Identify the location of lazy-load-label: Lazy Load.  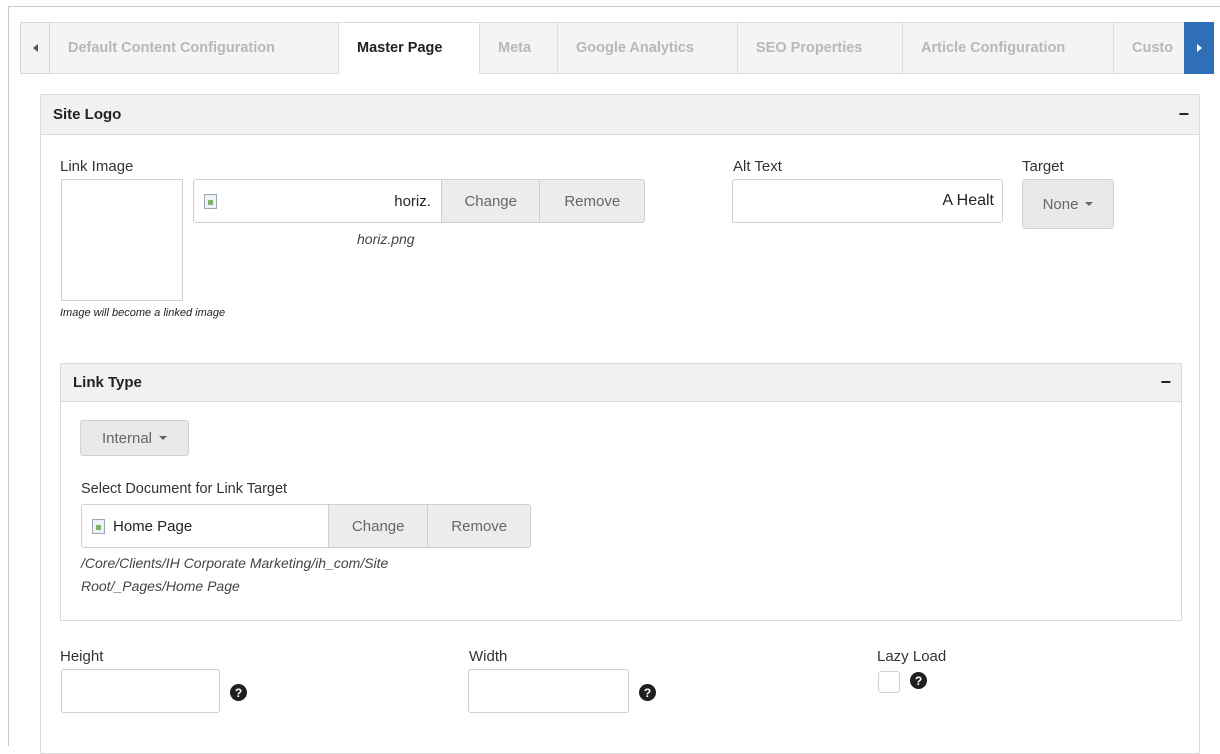
(912, 656).